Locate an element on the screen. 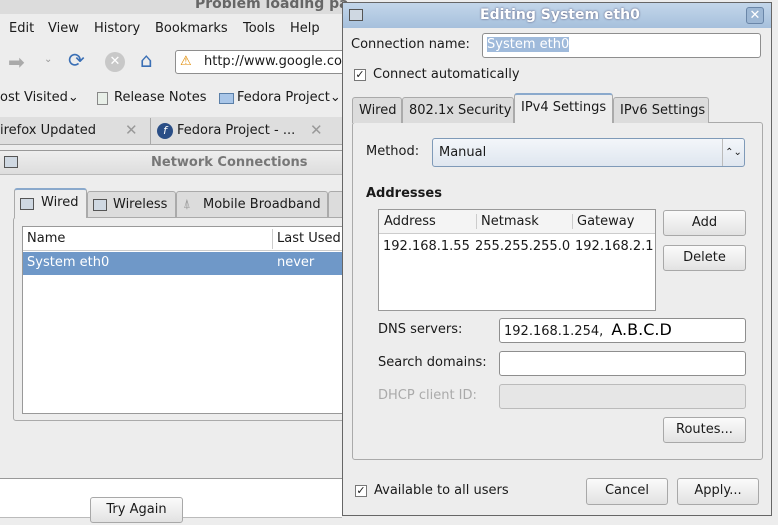 Image resolution: width=778 pixels, height=525 pixels. wireless-icon is located at coordinates (100, 205).